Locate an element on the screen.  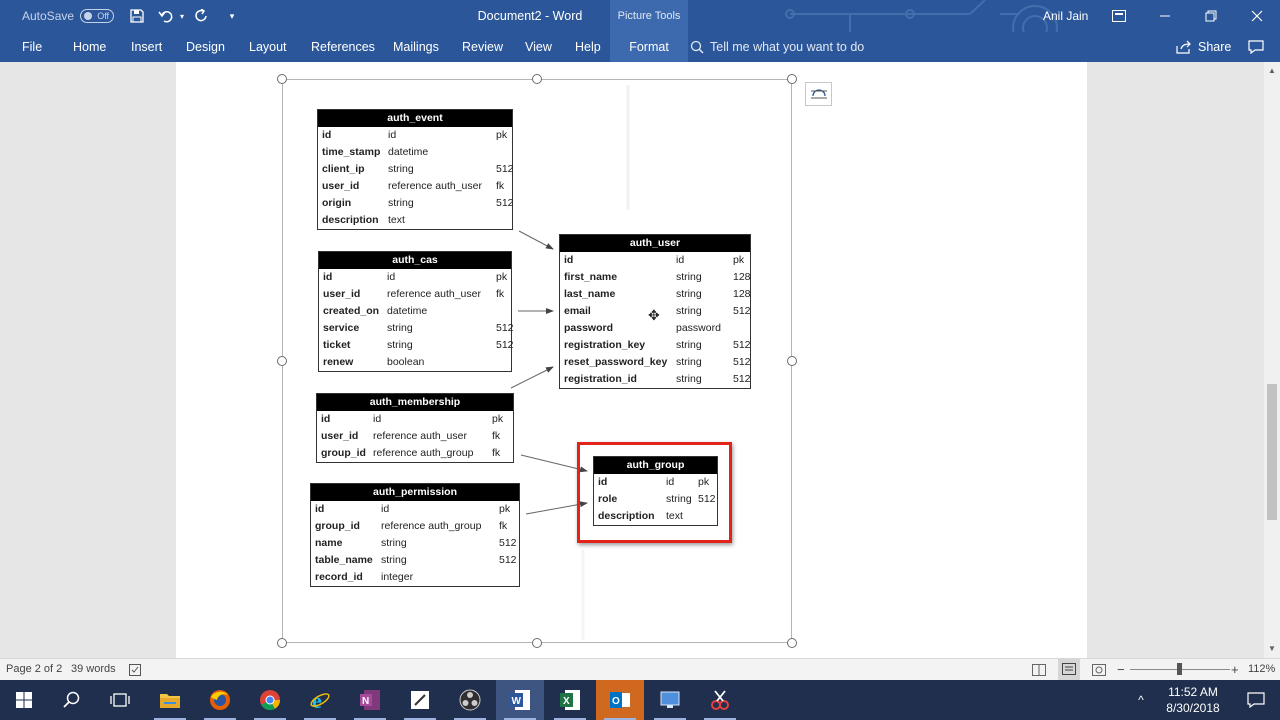
task-view-icon is located at coordinates (120, 700).